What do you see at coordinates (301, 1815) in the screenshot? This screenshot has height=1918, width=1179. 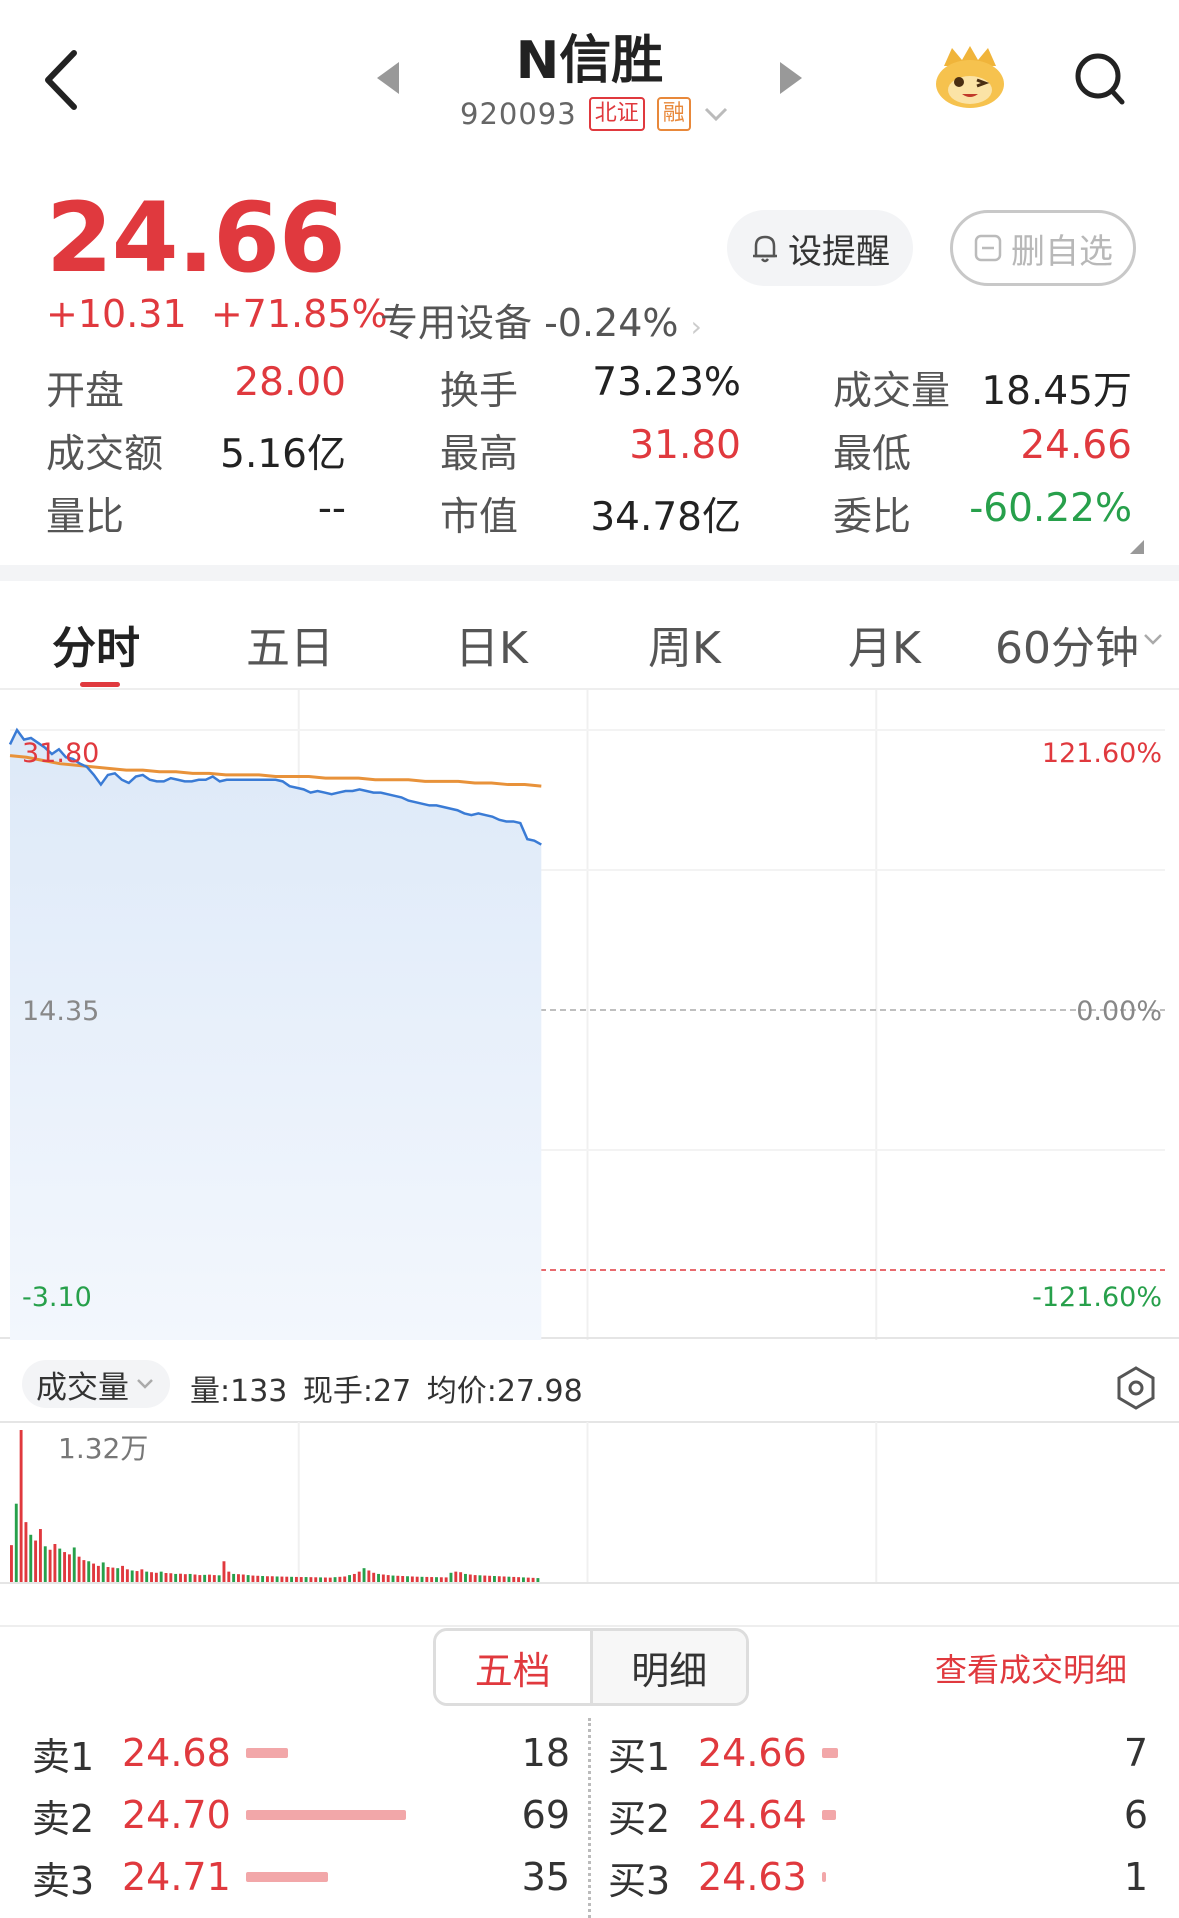 I see `sell-level-row: 卖2 24.70 69` at bounding box center [301, 1815].